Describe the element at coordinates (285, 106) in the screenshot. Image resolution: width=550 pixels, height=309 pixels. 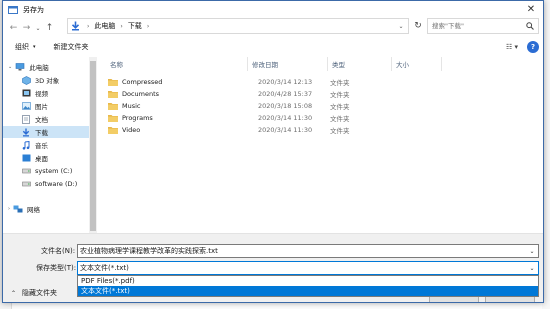
I see `file-date: 2020/3/18 15:08` at that location.